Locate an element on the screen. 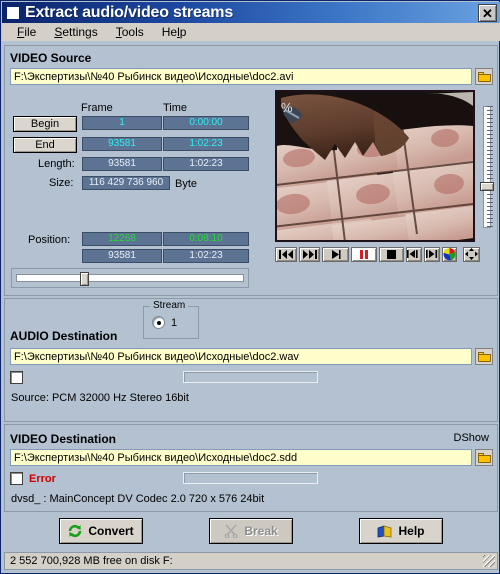 The height and width of the screenshot is (574, 500). title-bar: Extract audio/video streams ✕ is located at coordinates (251, 12).